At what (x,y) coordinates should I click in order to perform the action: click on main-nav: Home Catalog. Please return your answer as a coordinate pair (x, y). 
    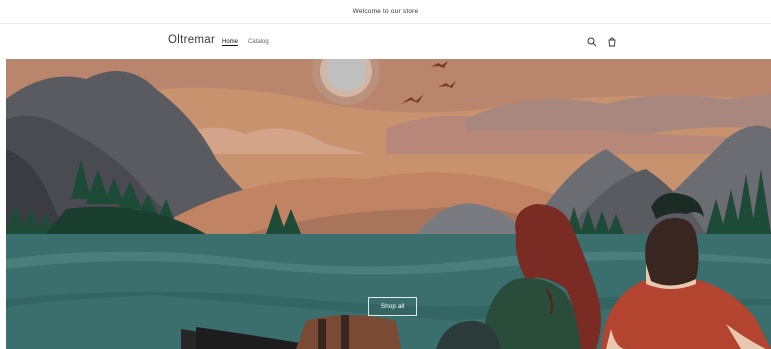
    Looking at the image, I should click on (245, 42).